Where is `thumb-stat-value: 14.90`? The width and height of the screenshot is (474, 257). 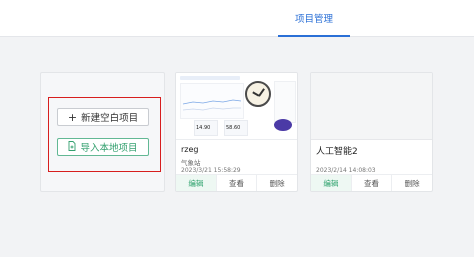 thumb-stat-value: 14.90 is located at coordinates (203, 128).